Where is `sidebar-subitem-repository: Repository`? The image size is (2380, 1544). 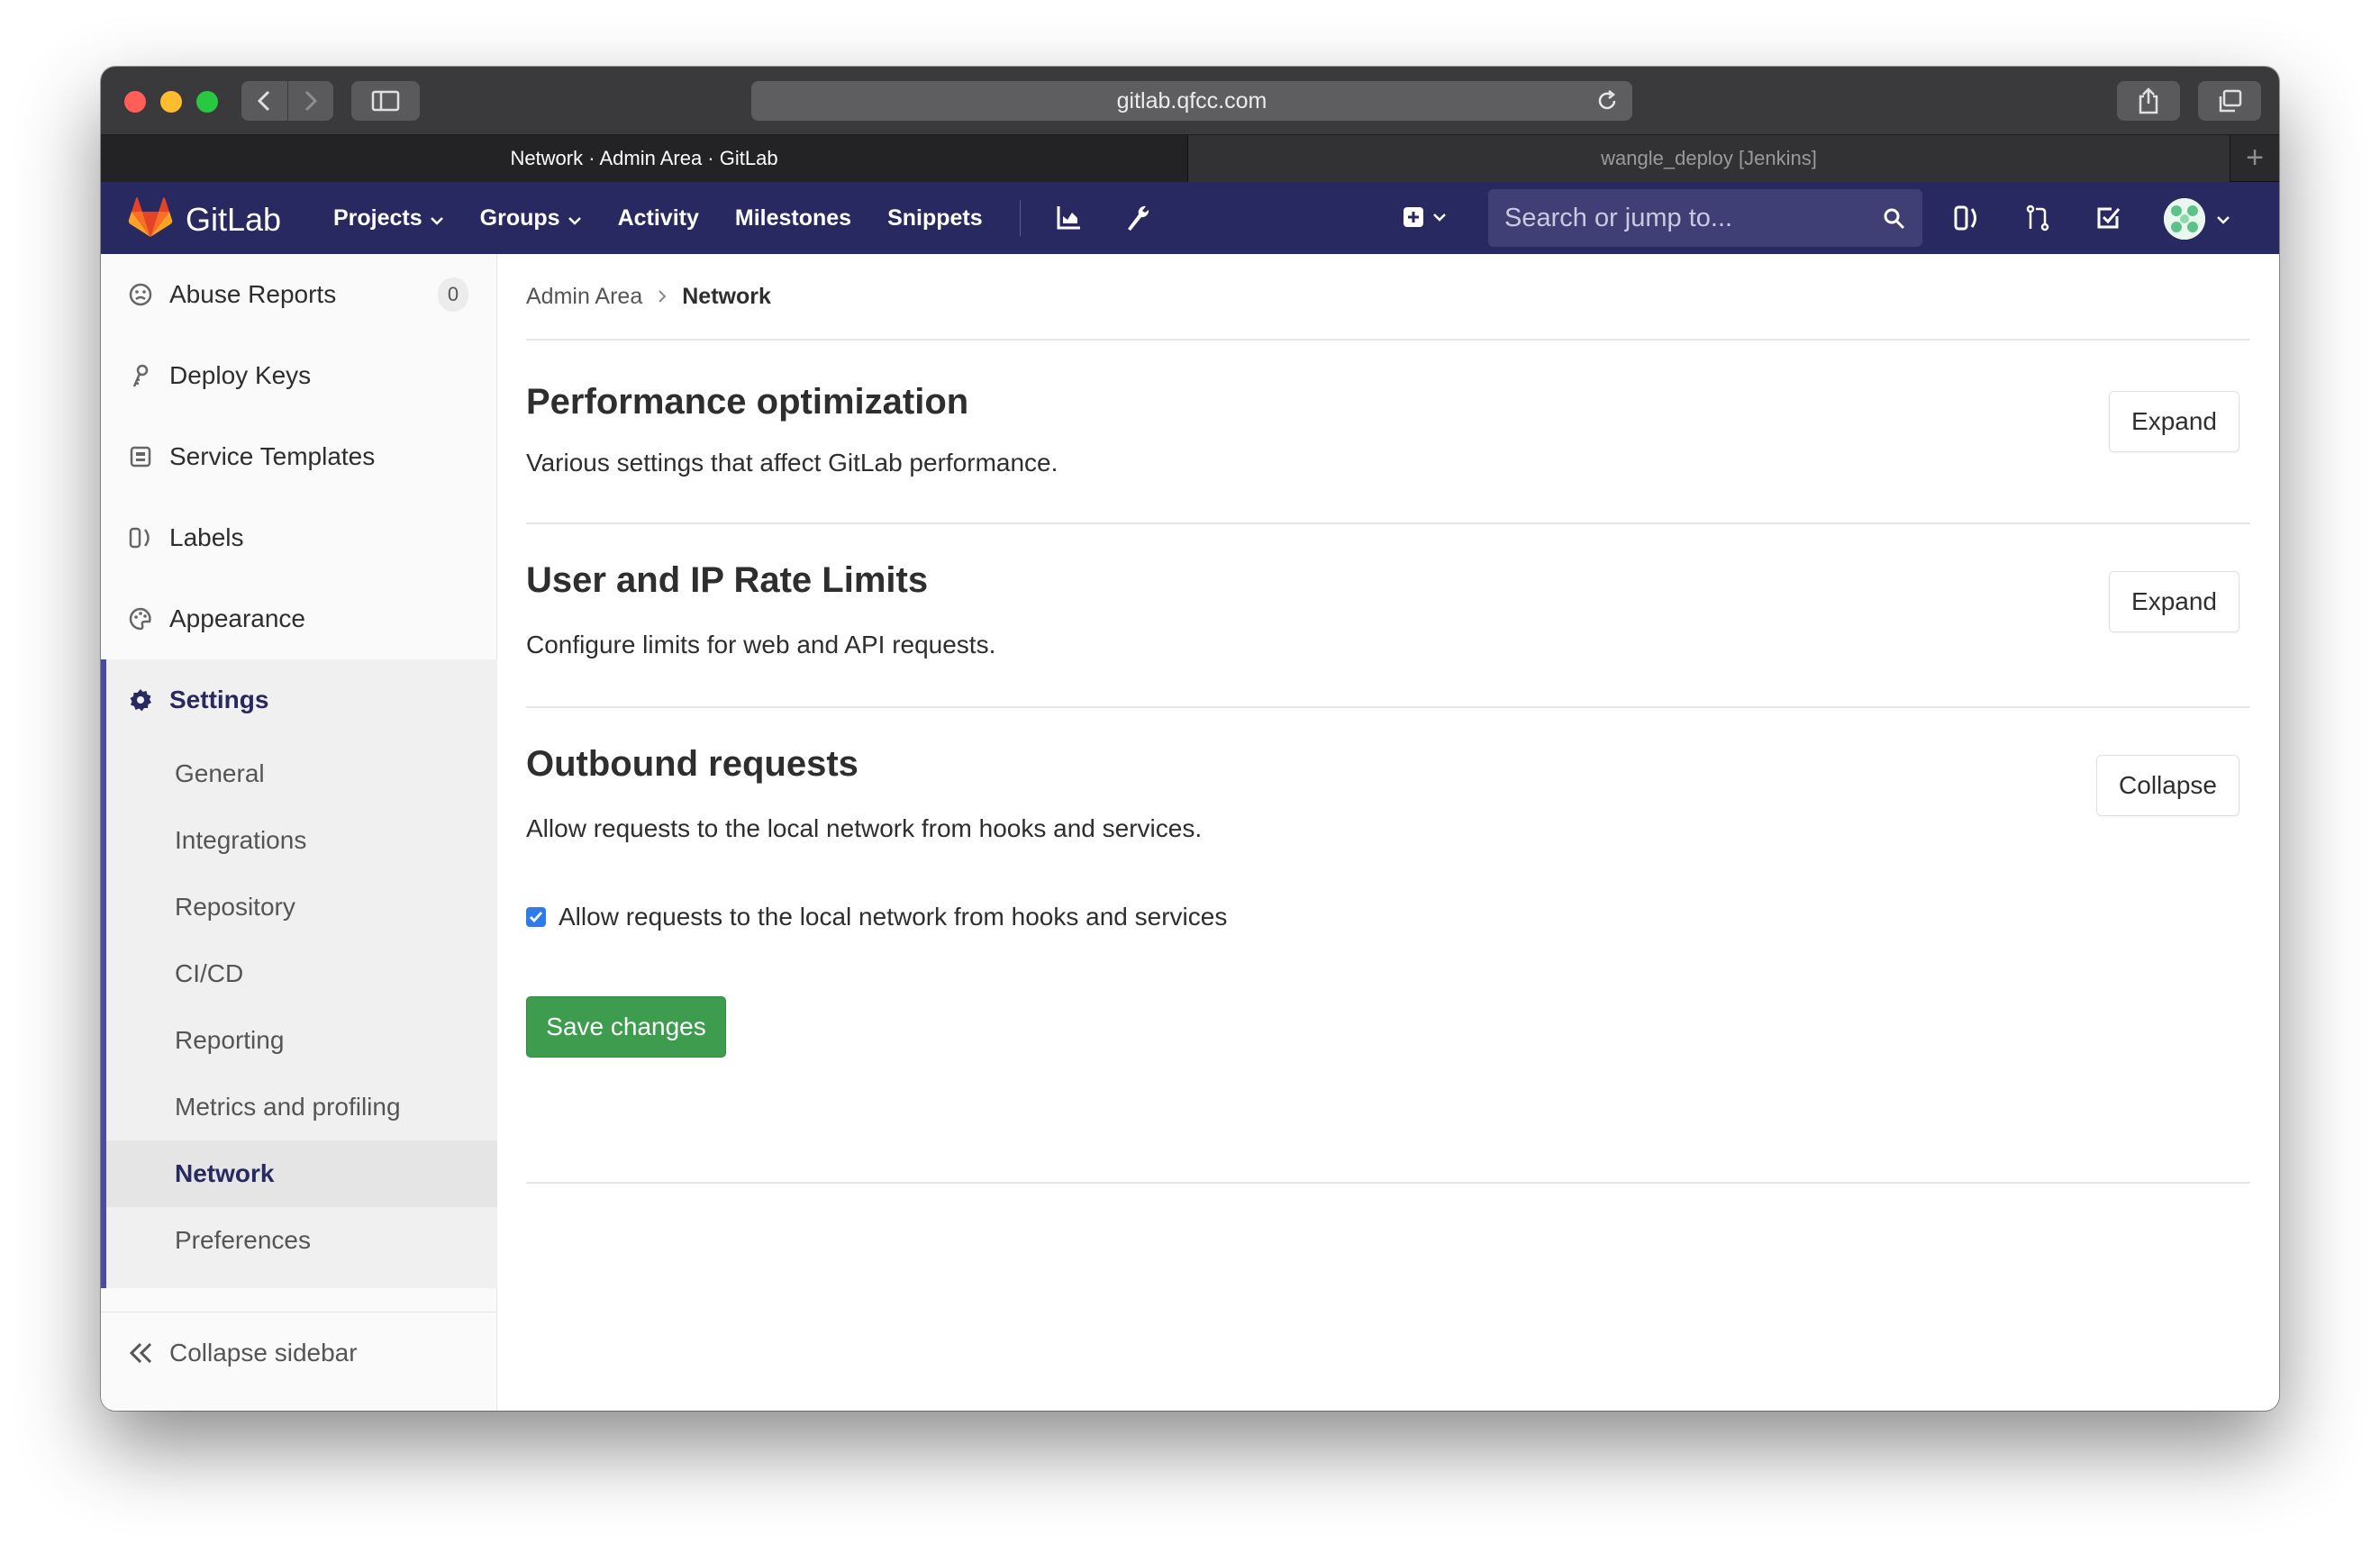 sidebar-subitem-repository: Repository is located at coordinates (301, 907).